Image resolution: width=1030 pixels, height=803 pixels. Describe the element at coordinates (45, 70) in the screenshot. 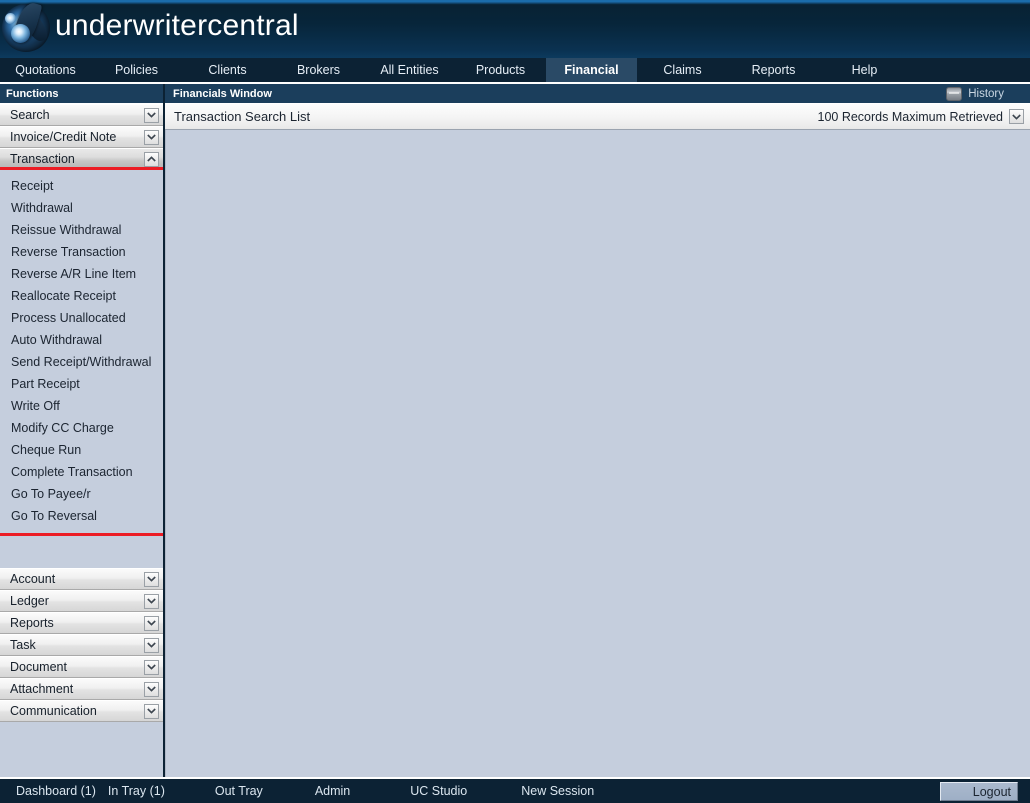

I see `nav-tab-quotations: Quotations` at that location.